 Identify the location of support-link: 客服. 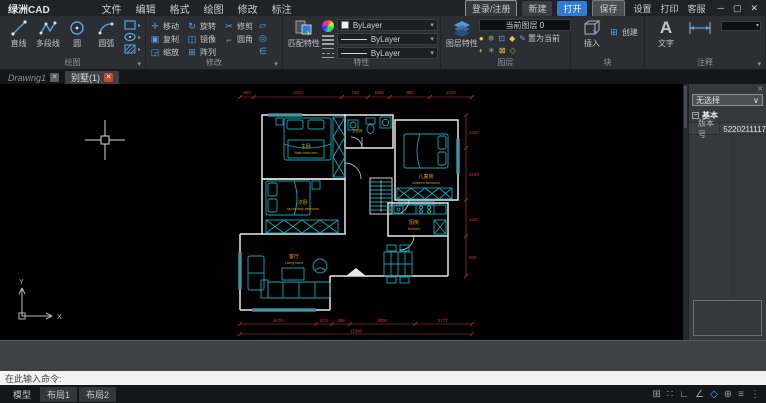
(697, 8).